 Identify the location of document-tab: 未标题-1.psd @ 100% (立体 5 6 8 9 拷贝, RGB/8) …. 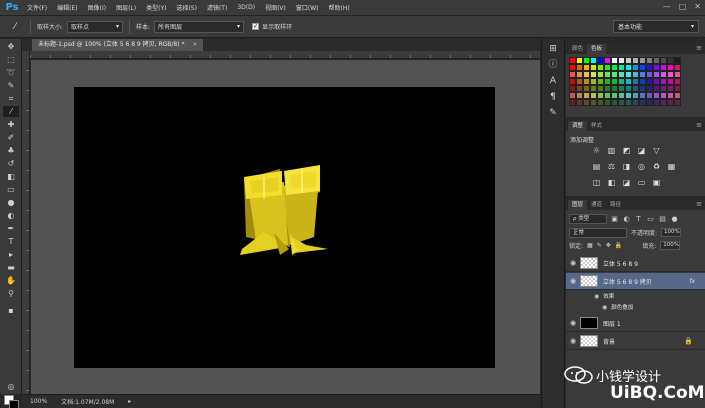
(118, 45).